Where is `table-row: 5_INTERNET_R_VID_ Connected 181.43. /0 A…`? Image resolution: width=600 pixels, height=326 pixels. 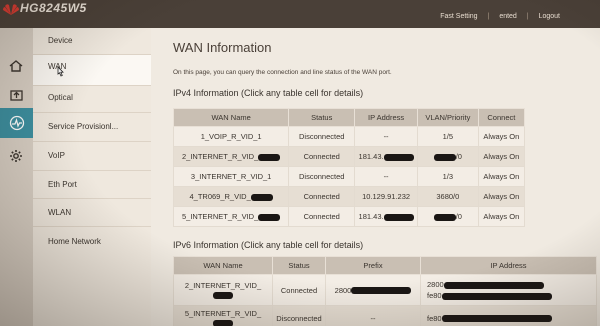 table-row: 5_INTERNET_R_VID_ Connected 181.43. /0 A… is located at coordinates (349, 216).